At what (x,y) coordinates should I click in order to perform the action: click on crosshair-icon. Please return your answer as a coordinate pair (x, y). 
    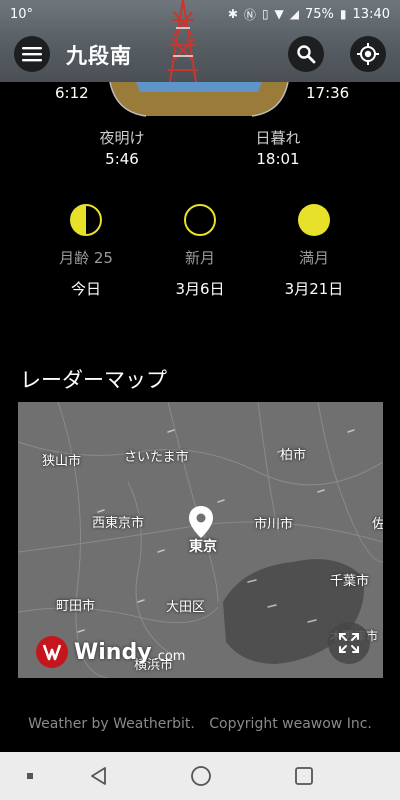
    Looking at the image, I should click on (368, 54).